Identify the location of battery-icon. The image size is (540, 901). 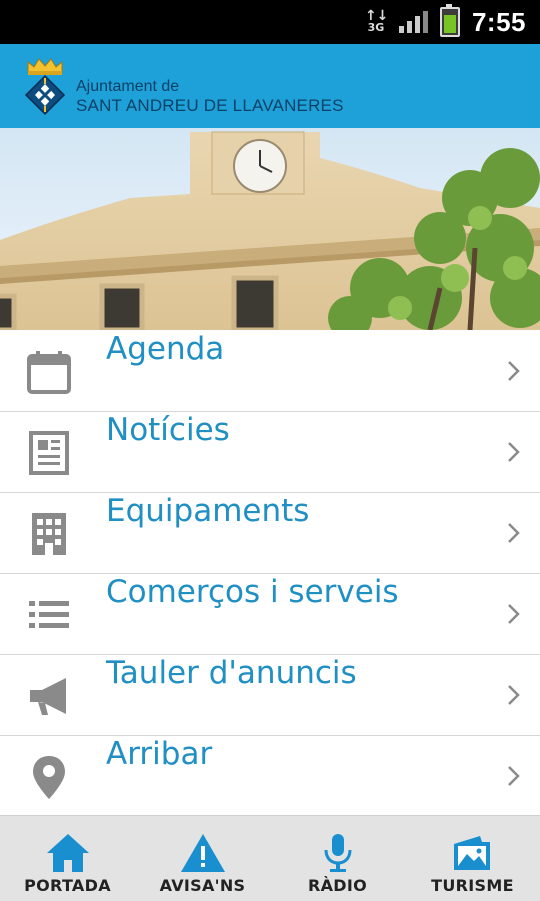
(449, 20).